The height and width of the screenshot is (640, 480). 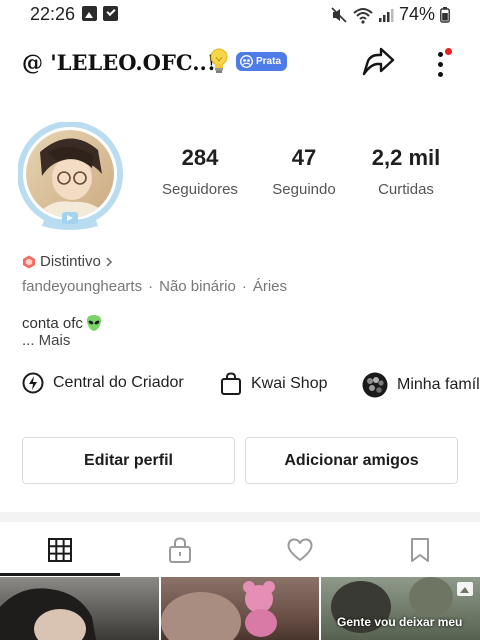 What do you see at coordinates (231, 383) in the screenshot?
I see `shopping-bag-icon` at bounding box center [231, 383].